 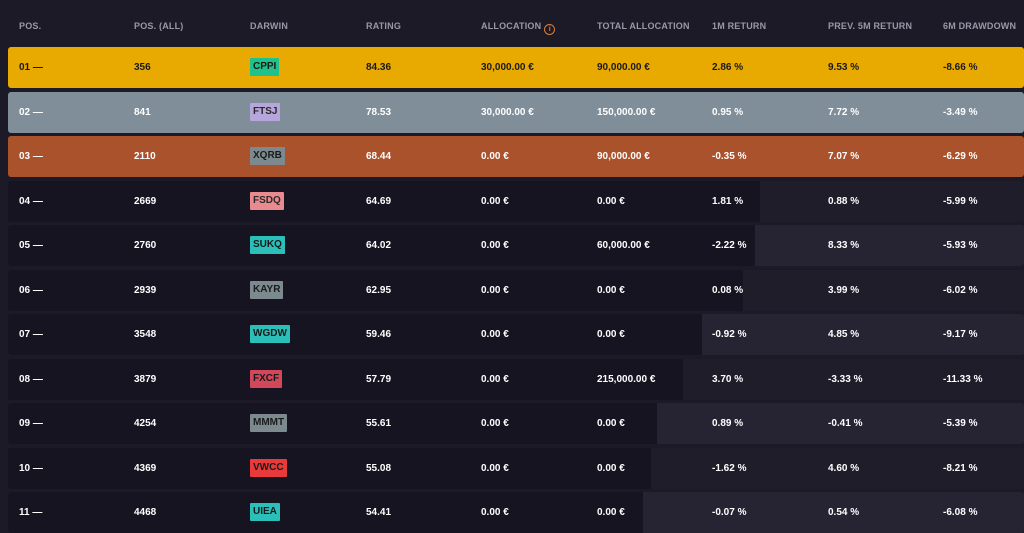 What do you see at coordinates (729, 512) in the screenshot?
I see `cell-1m-return: -0.07 %` at bounding box center [729, 512].